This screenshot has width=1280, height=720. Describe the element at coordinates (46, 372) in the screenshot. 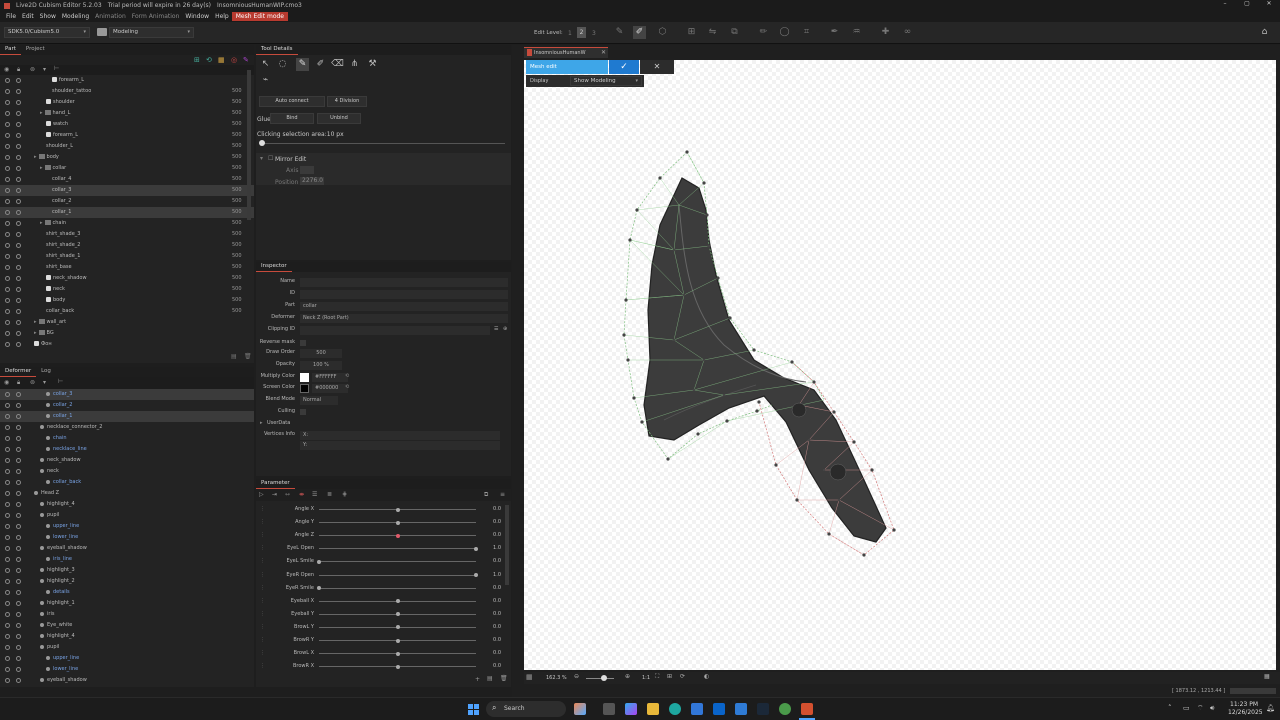

I see `tab-log: Log` at that location.